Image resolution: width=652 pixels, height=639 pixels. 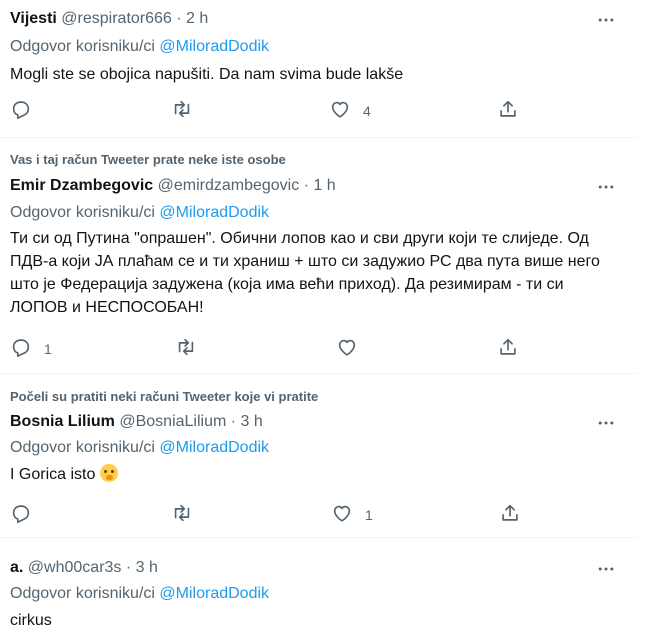 I want to click on shushing-face-emoji, so click(x=108, y=473).